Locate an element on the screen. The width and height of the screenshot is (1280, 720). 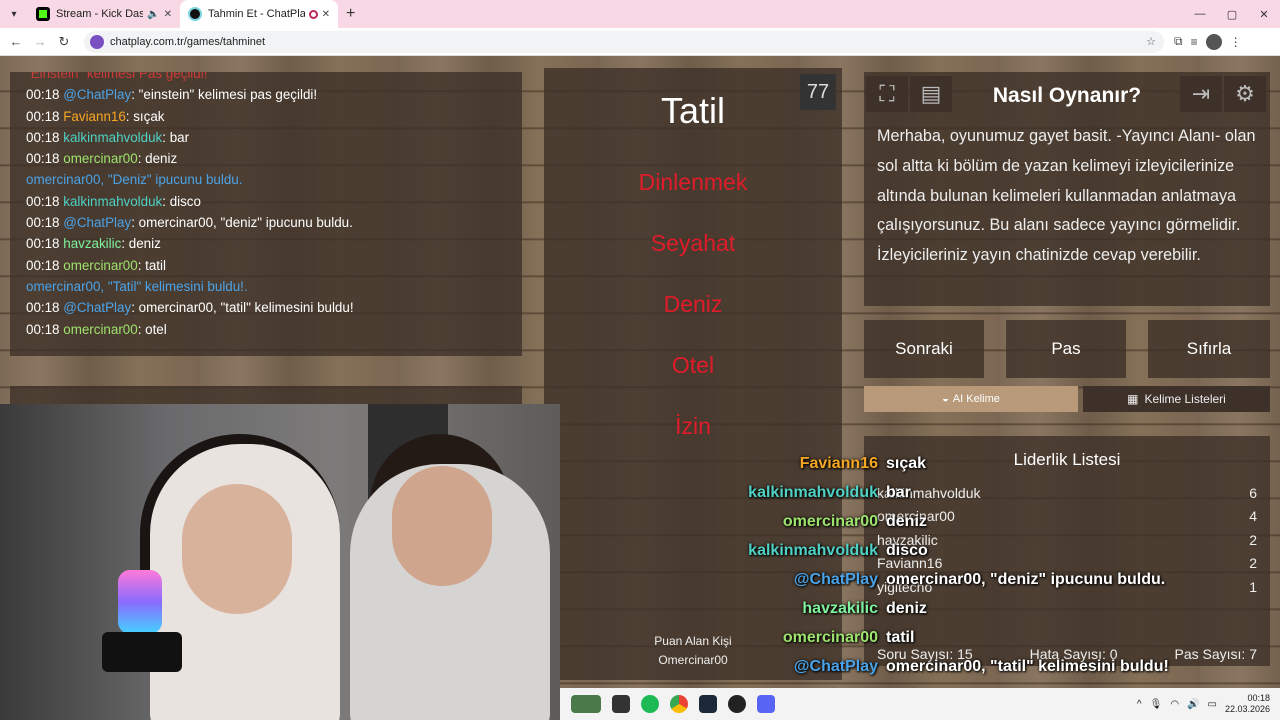
reload-icon: ↻ is located at coordinates (64, 42).